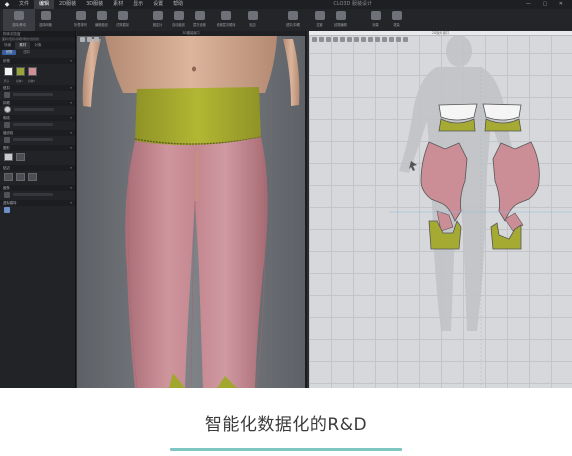 This screenshot has width=572, height=456. I want to click on tool-button: 自动缝纫, so click(178, 20).